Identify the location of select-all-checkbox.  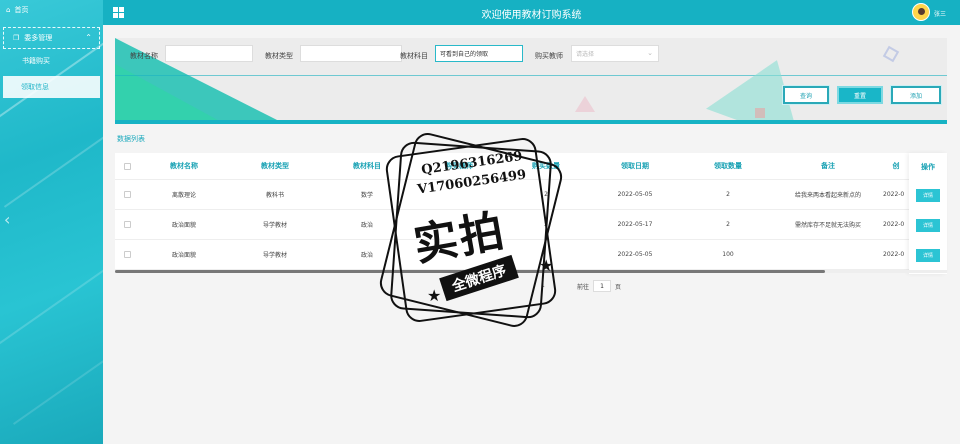
(127, 166).